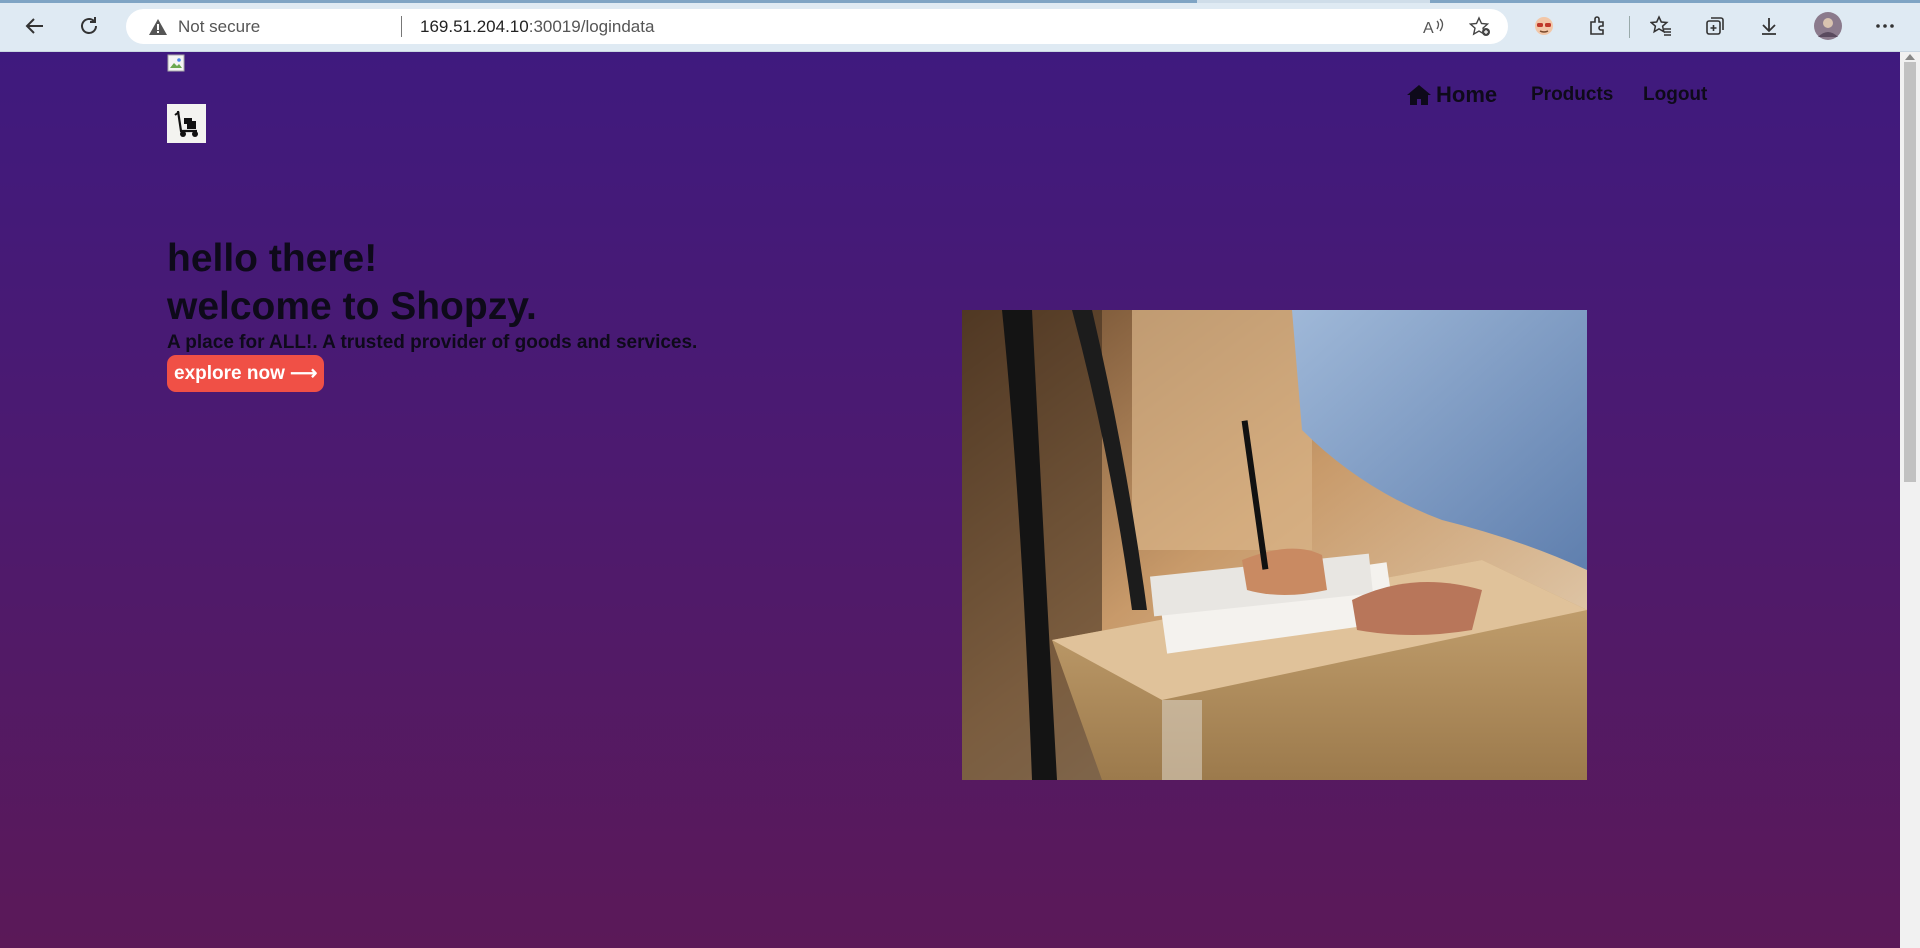 Image resolution: width=1920 pixels, height=948 pixels. I want to click on nav-home-label: Home, so click(1467, 94).